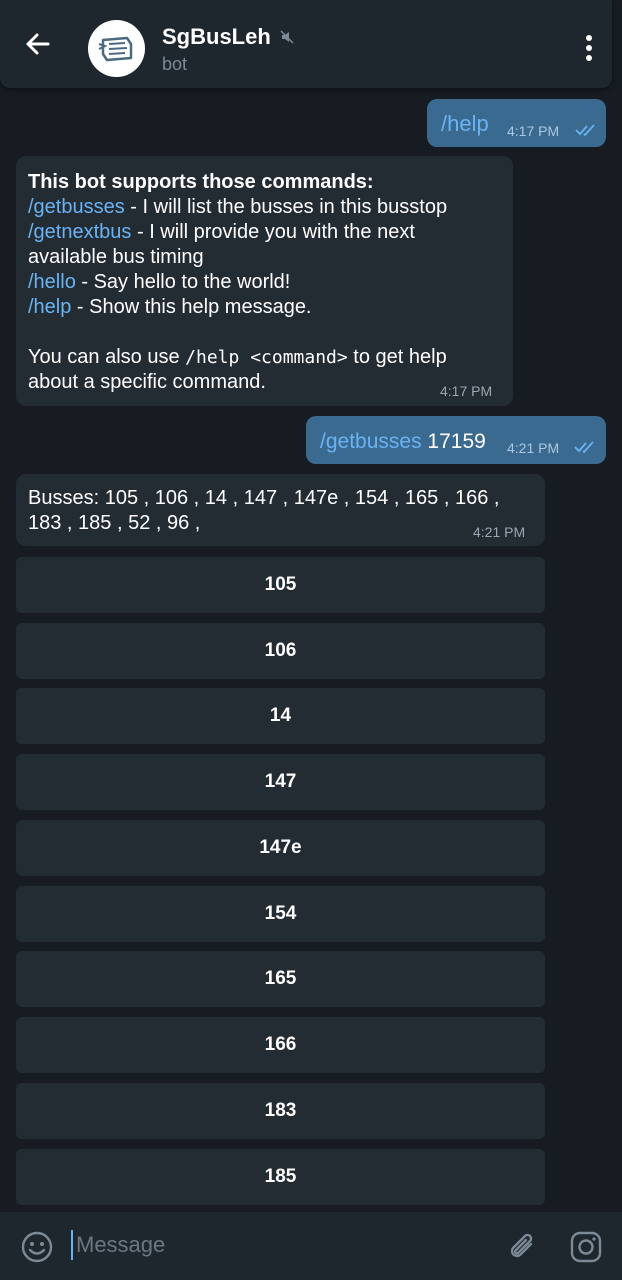 This screenshot has height=1280, width=622. I want to click on title-row: SgBusLeh, so click(228, 37).